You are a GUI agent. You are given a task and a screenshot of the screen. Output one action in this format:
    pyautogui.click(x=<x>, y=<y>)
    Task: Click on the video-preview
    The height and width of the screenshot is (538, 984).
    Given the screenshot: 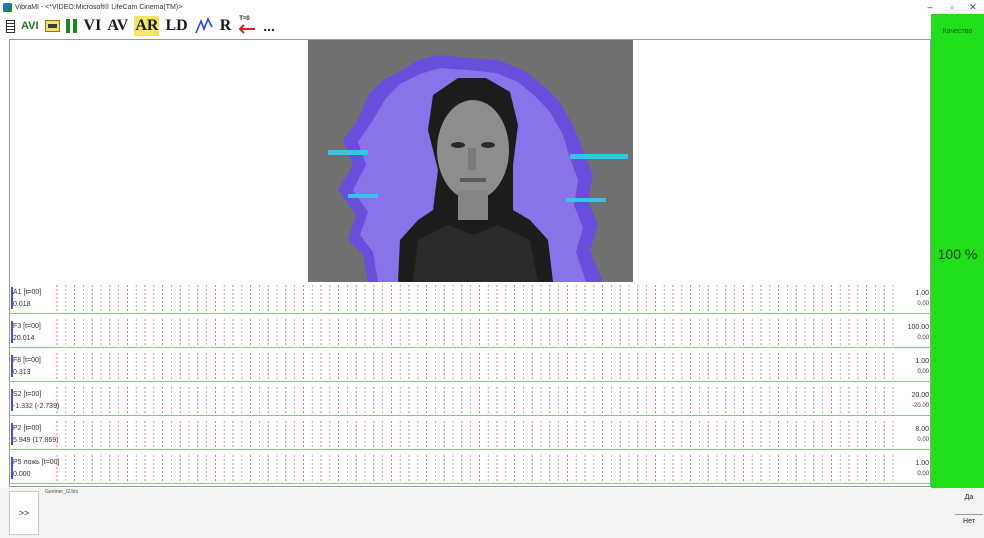 What is the action you would take?
    pyautogui.click(x=470, y=161)
    